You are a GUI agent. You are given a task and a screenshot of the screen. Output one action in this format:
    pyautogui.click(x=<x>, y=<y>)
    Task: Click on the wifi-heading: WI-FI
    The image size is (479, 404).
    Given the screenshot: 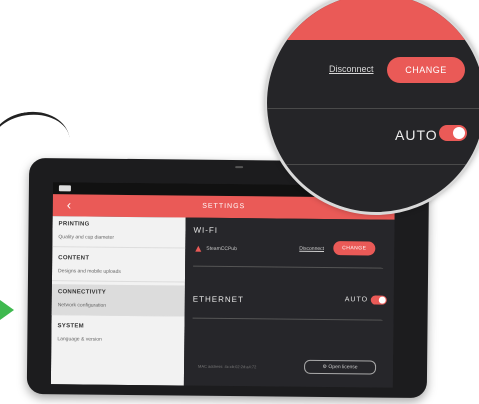 What is the action you would take?
    pyautogui.click(x=206, y=230)
    